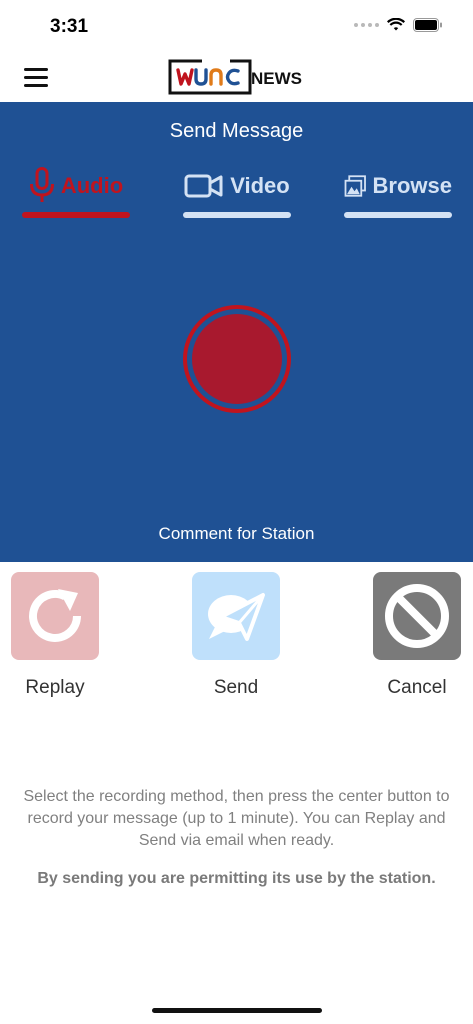 The image size is (473, 1024). I want to click on hamburger-menu-icon, so click(36, 78).